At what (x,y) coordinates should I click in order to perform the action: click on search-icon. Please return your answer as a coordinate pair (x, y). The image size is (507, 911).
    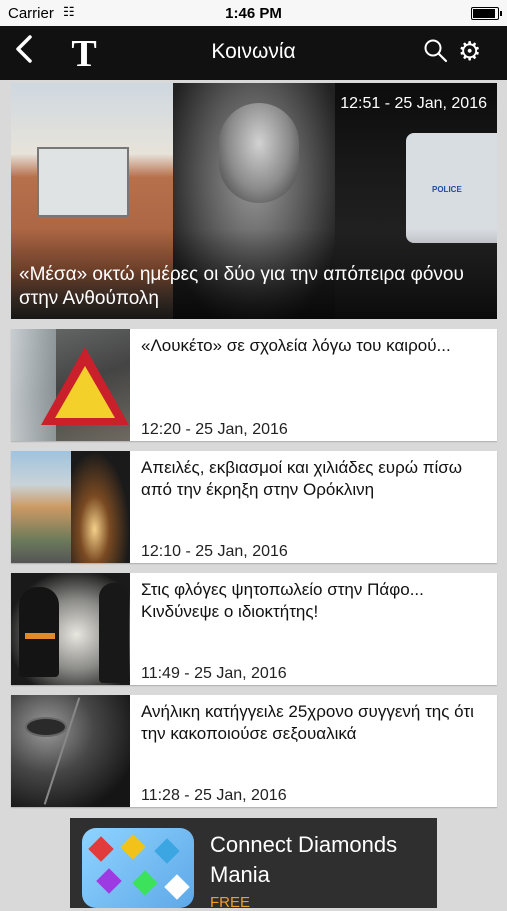
    Looking at the image, I should click on (436, 51).